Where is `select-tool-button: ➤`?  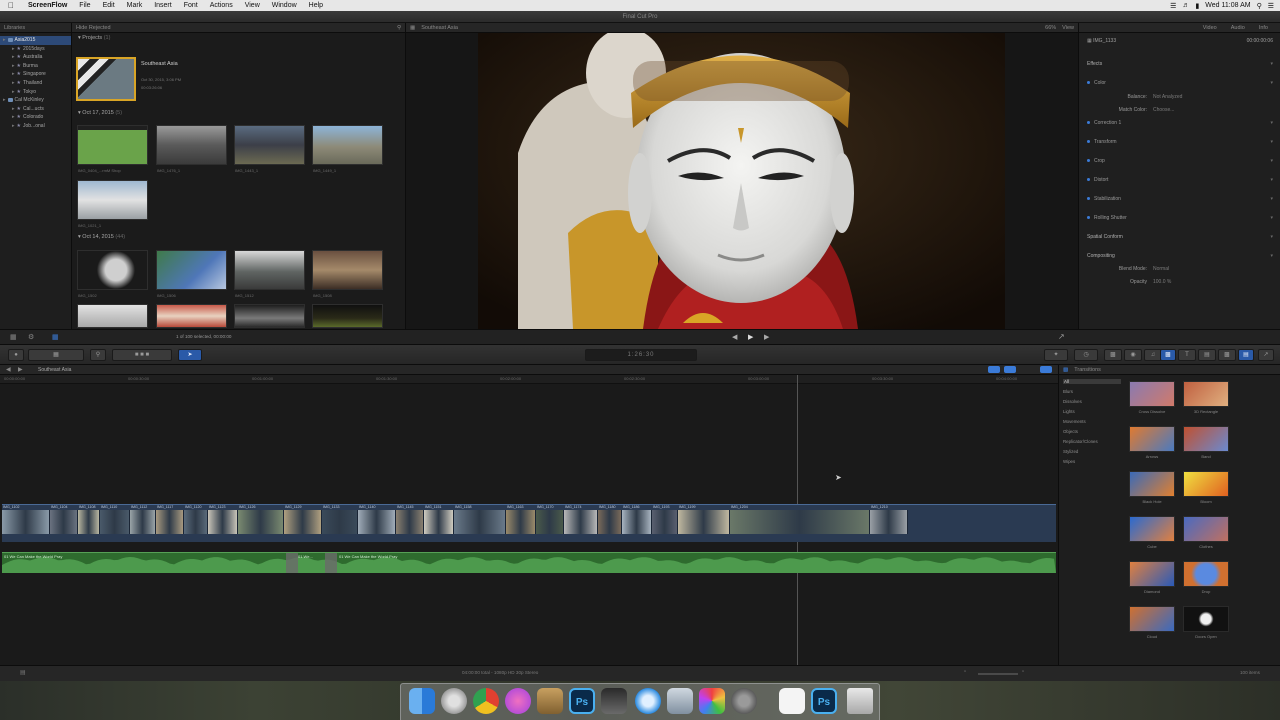
select-tool-button: ➤ is located at coordinates (190, 355).